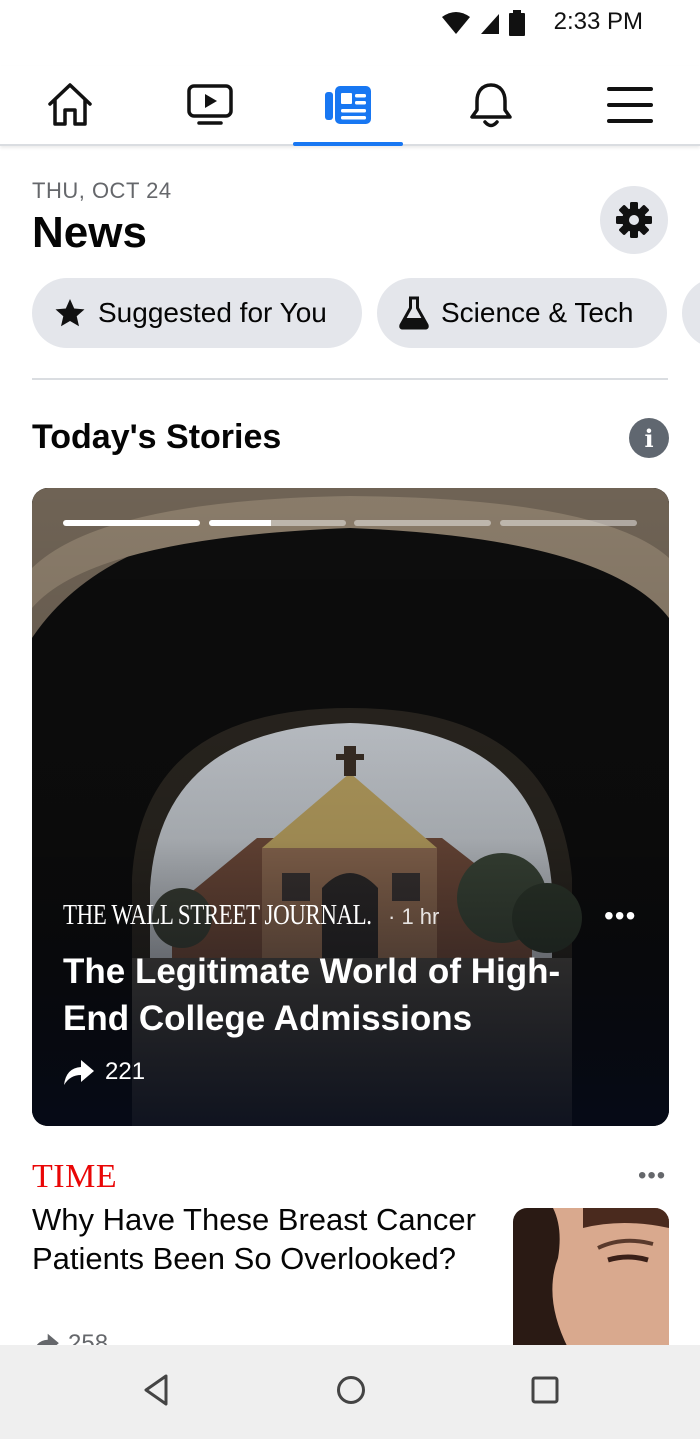 This screenshot has height=1439, width=700. I want to click on info-icon: i, so click(649, 438).